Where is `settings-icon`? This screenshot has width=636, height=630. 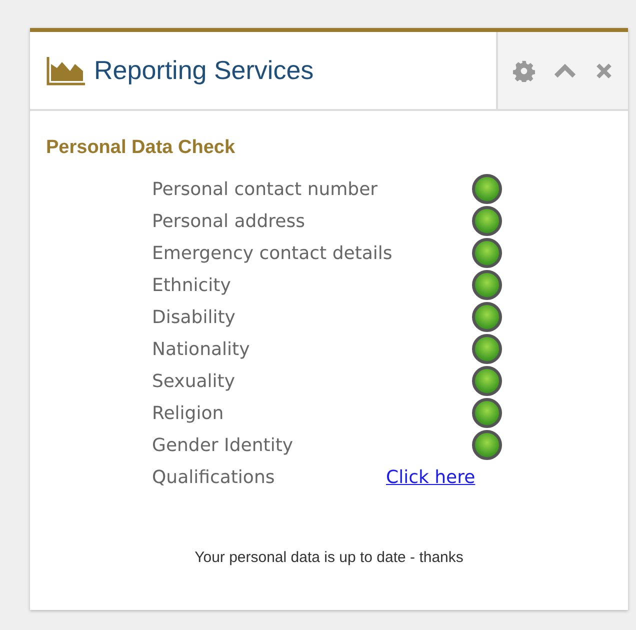 settings-icon is located at coordinates (524, 71).